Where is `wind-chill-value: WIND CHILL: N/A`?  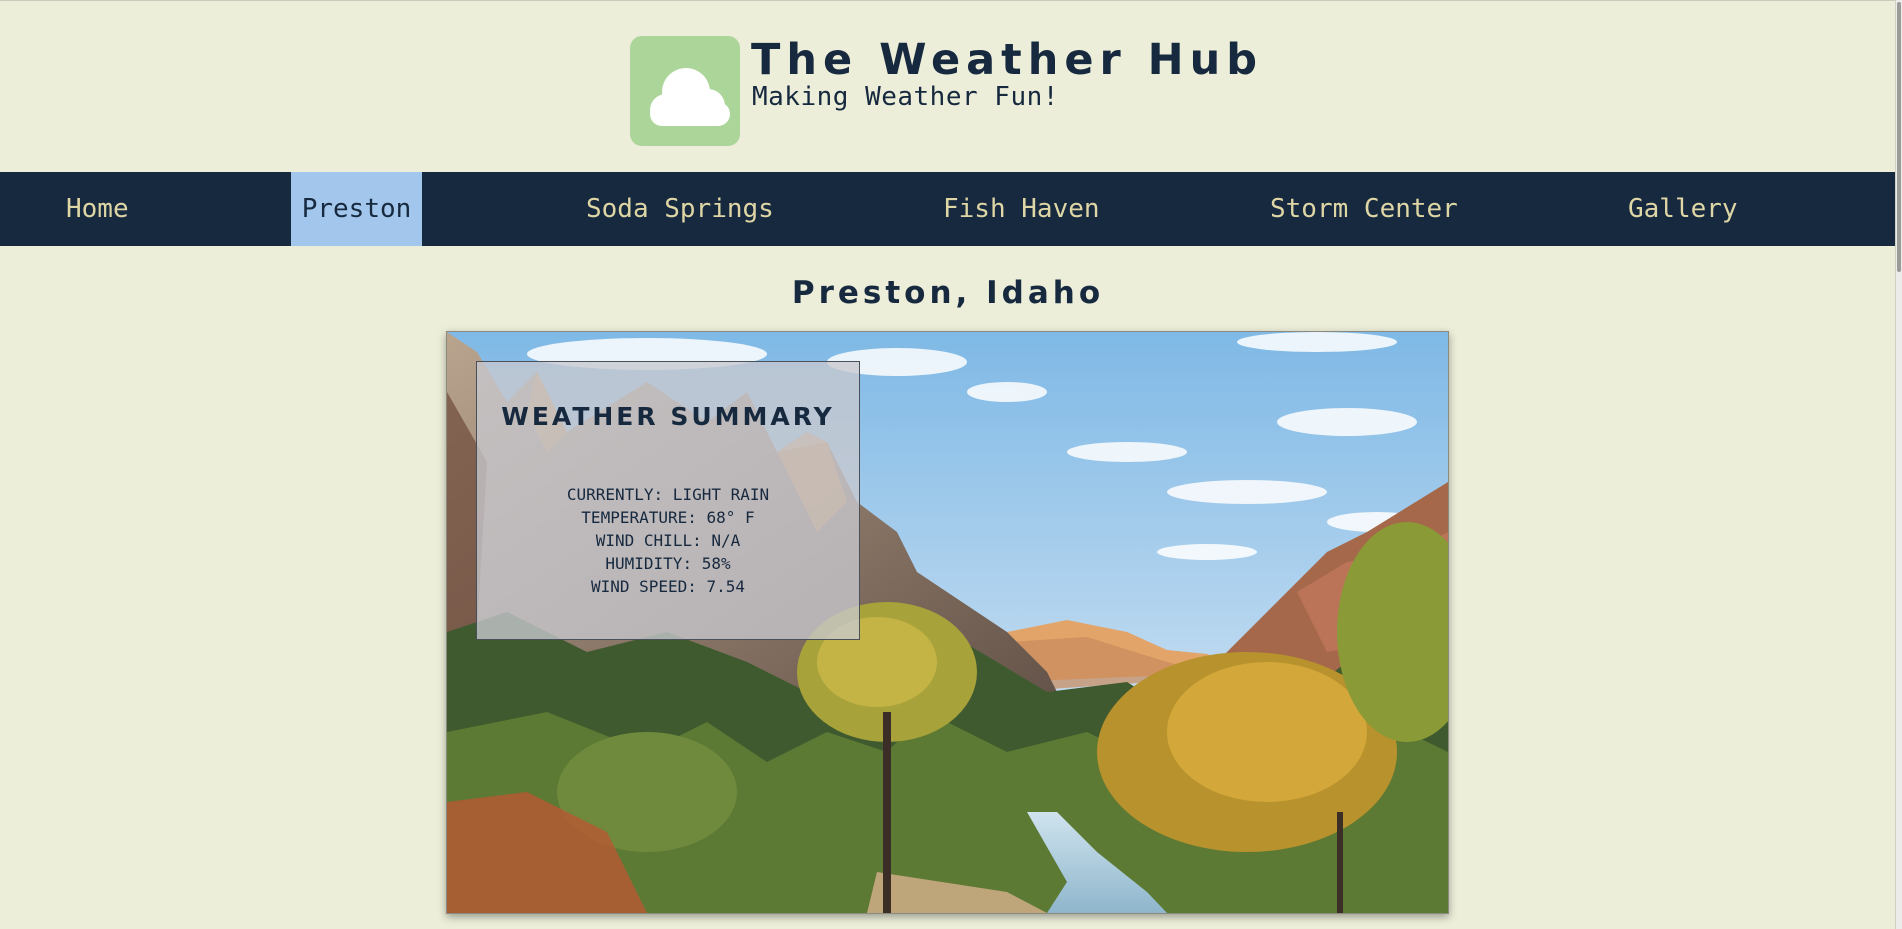 wind-chill-value: WIND CHILL: N/A is located at coordinates (668, 540).